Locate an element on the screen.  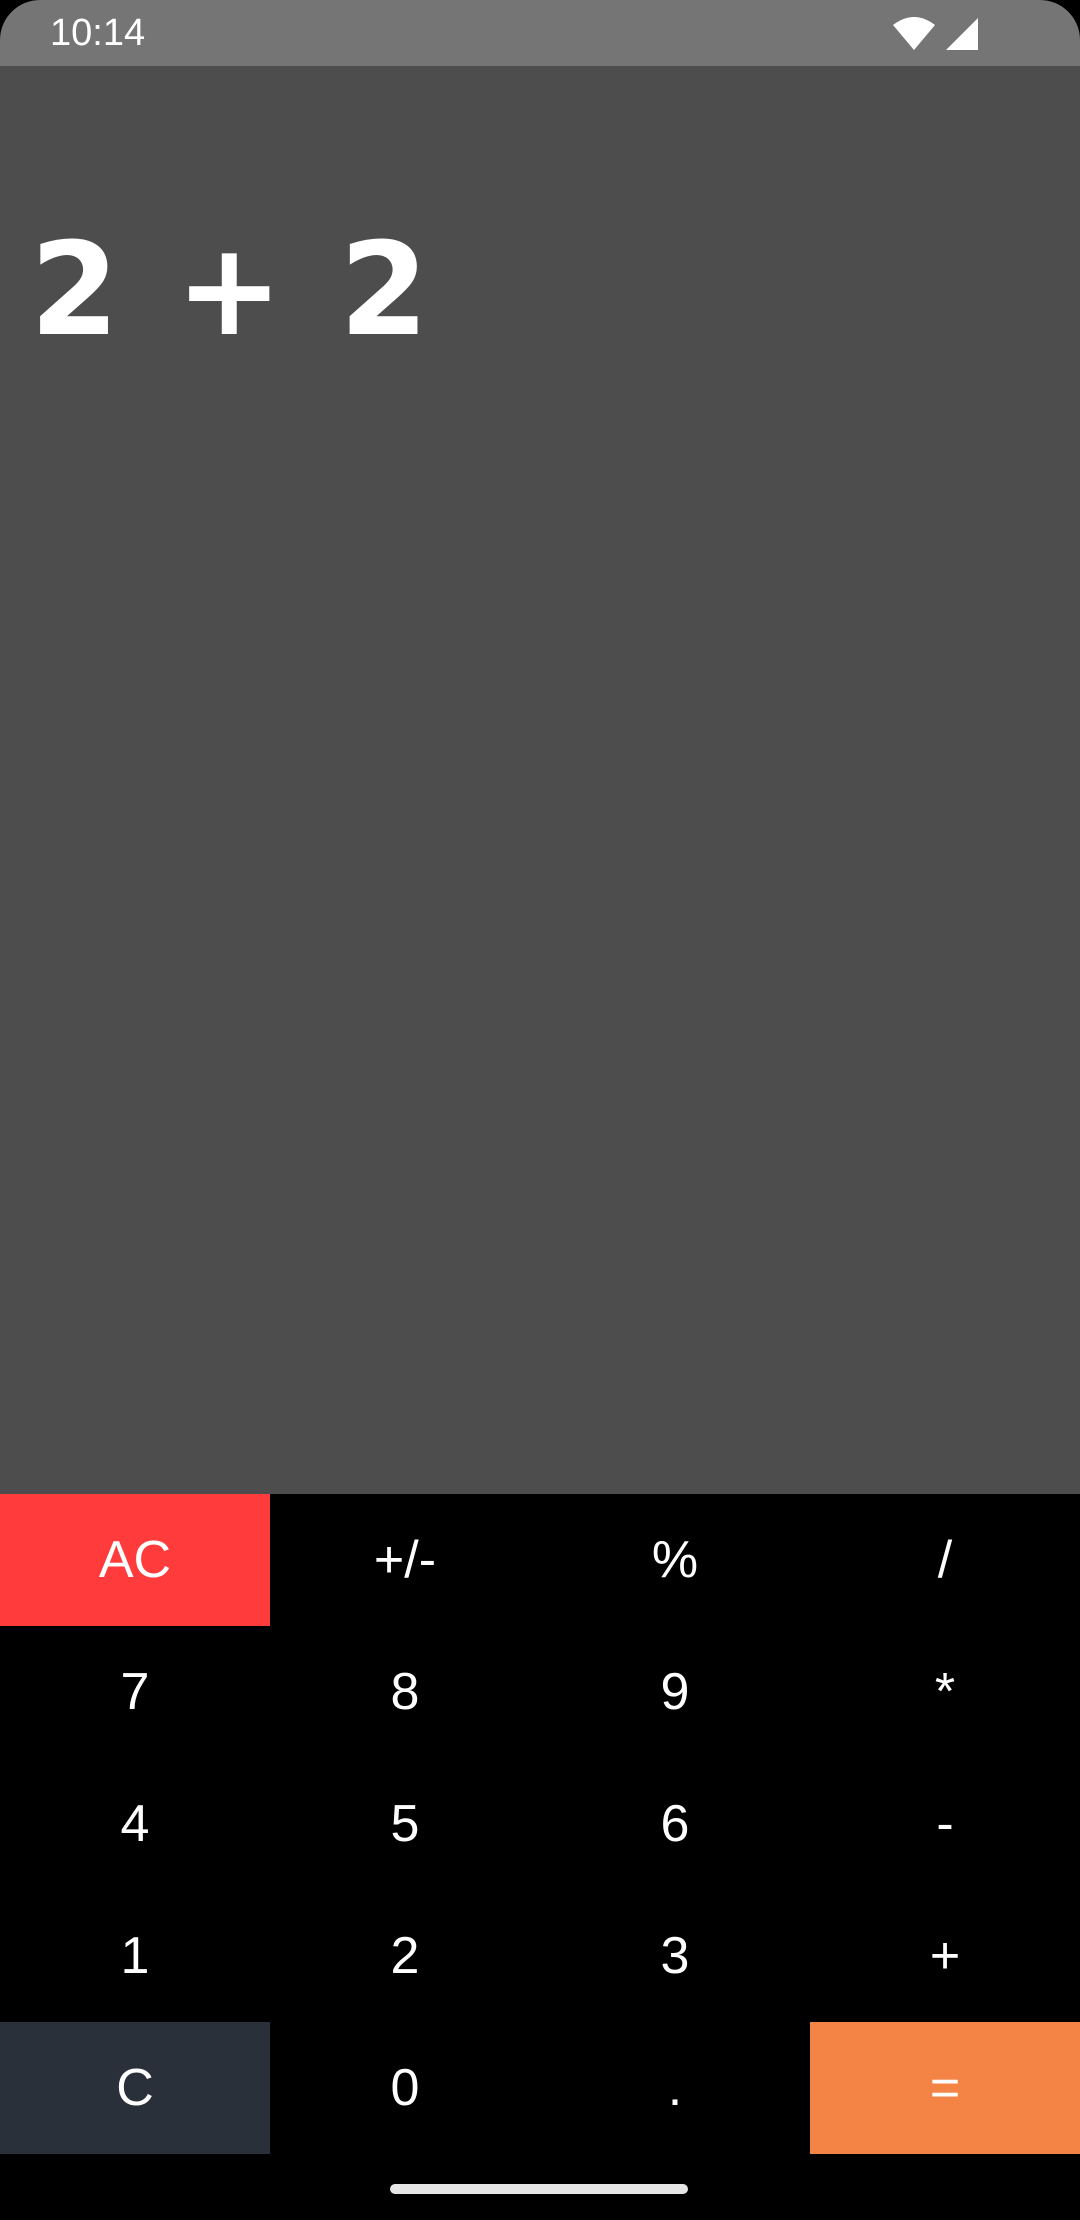
multiply-button: * is located at coordinates (945, 1692).